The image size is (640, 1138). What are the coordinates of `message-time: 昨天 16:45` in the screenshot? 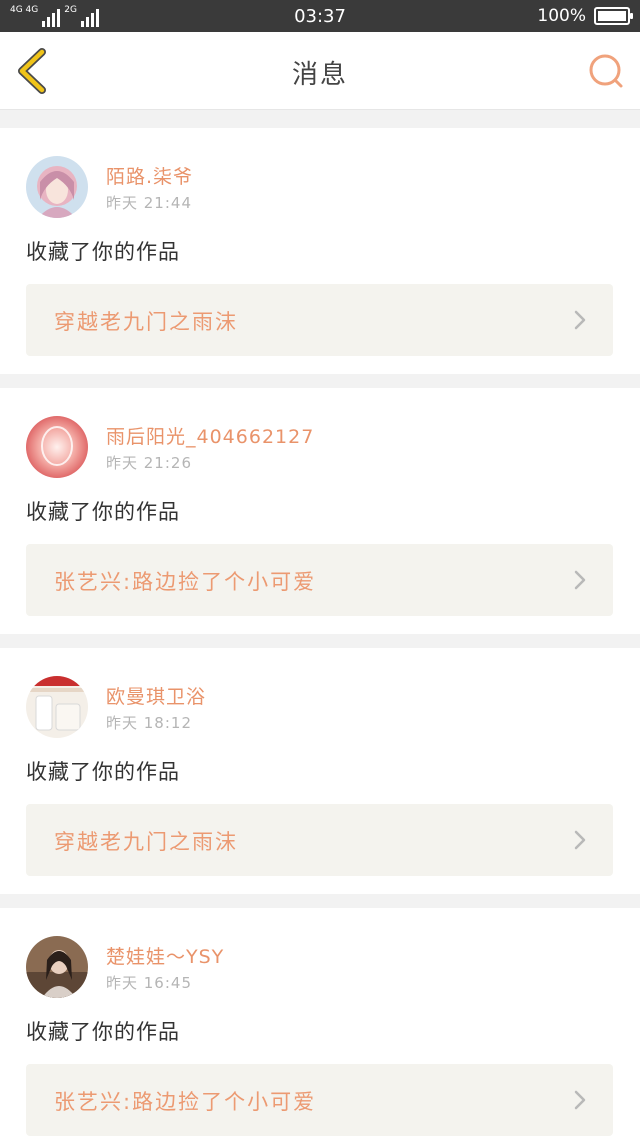 It's located at (149, 983).